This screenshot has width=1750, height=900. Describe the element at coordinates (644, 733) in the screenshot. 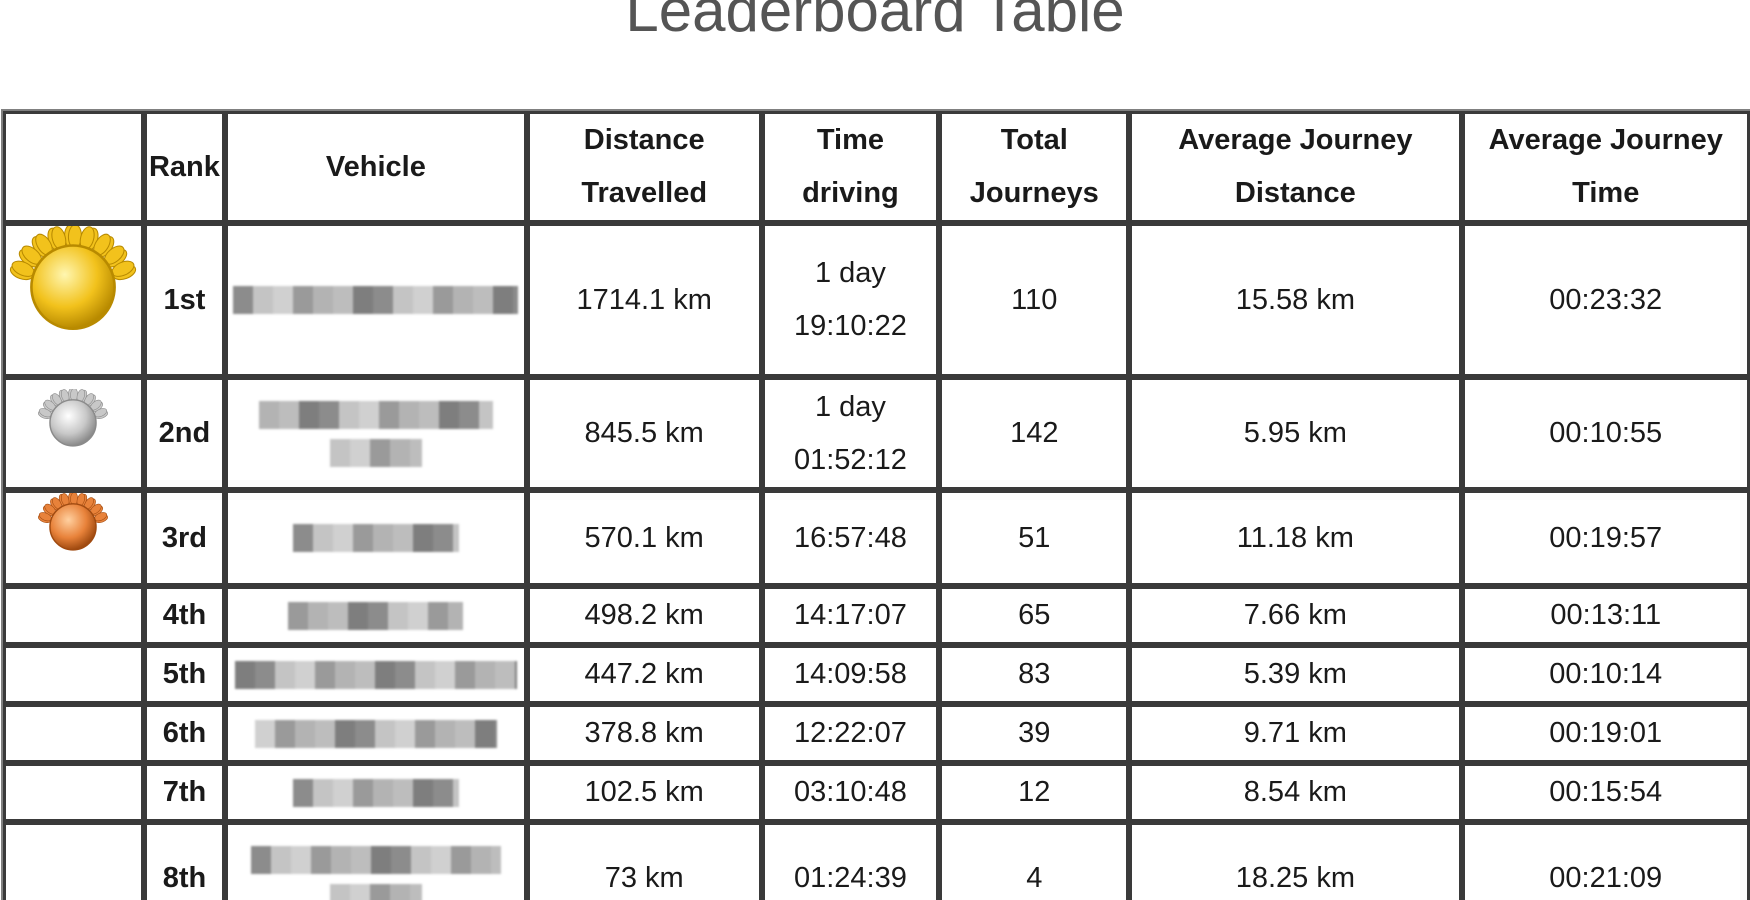

I see `distance-cell: 378.8 km` at that location.